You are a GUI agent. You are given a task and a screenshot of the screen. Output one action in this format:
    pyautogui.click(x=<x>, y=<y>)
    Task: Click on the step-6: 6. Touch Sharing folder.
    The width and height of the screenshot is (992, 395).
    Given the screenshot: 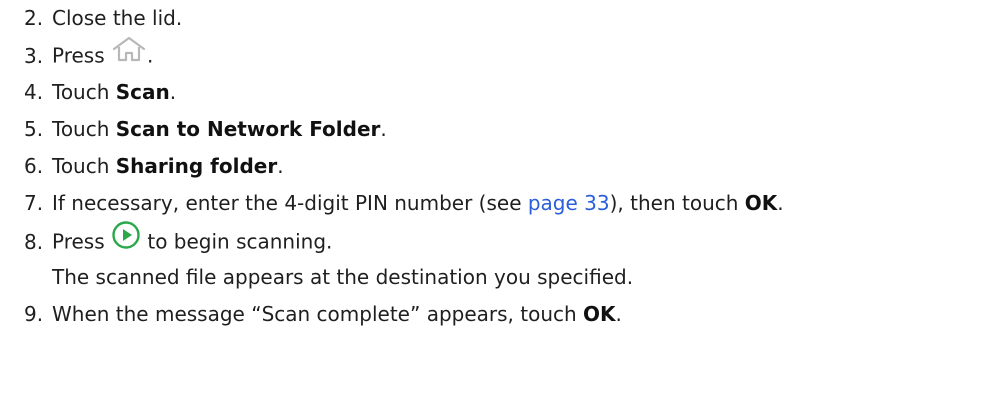 What is the action you would take?
    pyautogui.click(x=404, y=166)
    